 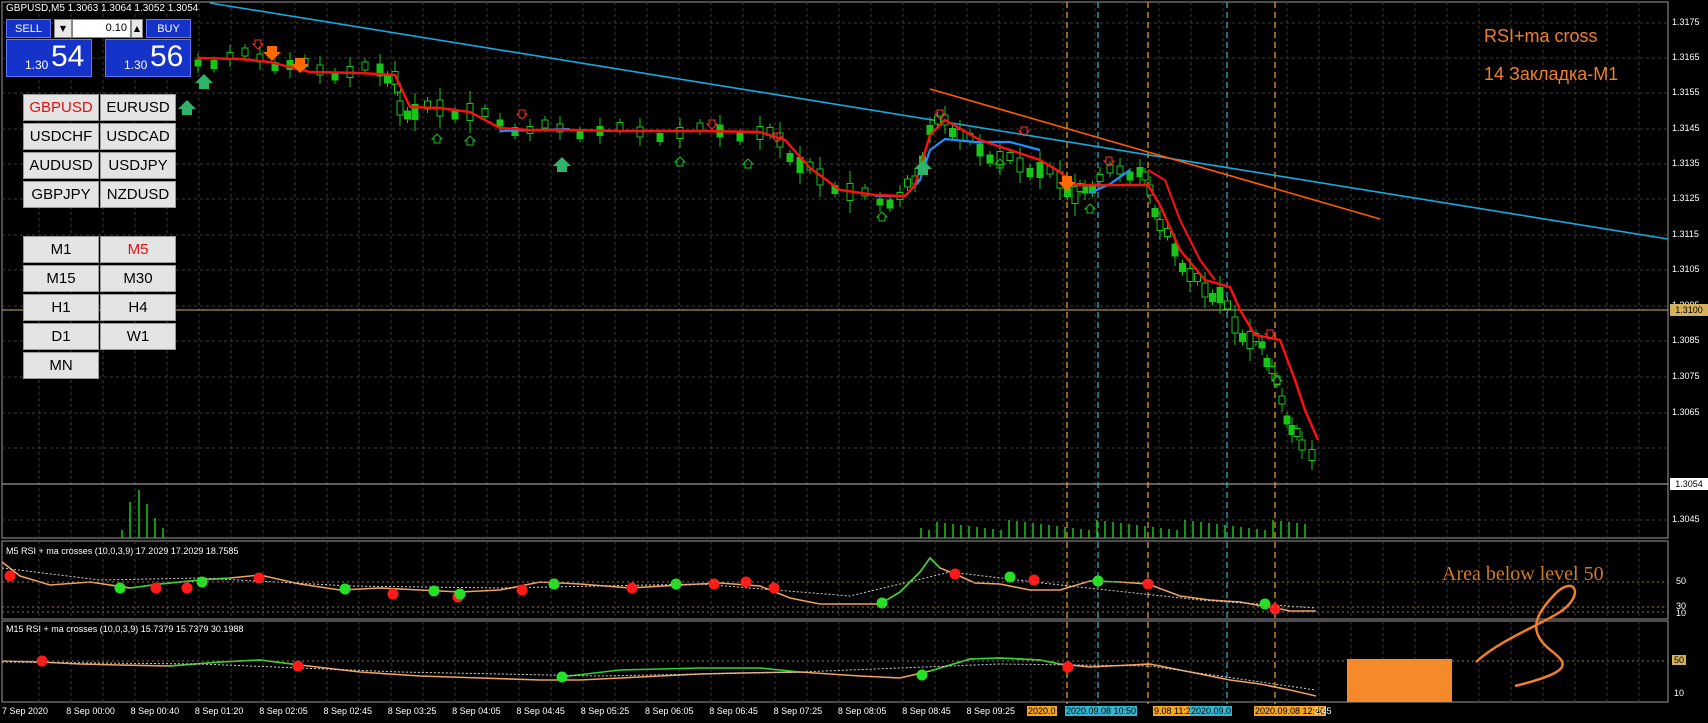 What do you see at coordinates (168, 28) in the screenshot?
I see `buy-button: BUY` at bounding box center [168, 28].